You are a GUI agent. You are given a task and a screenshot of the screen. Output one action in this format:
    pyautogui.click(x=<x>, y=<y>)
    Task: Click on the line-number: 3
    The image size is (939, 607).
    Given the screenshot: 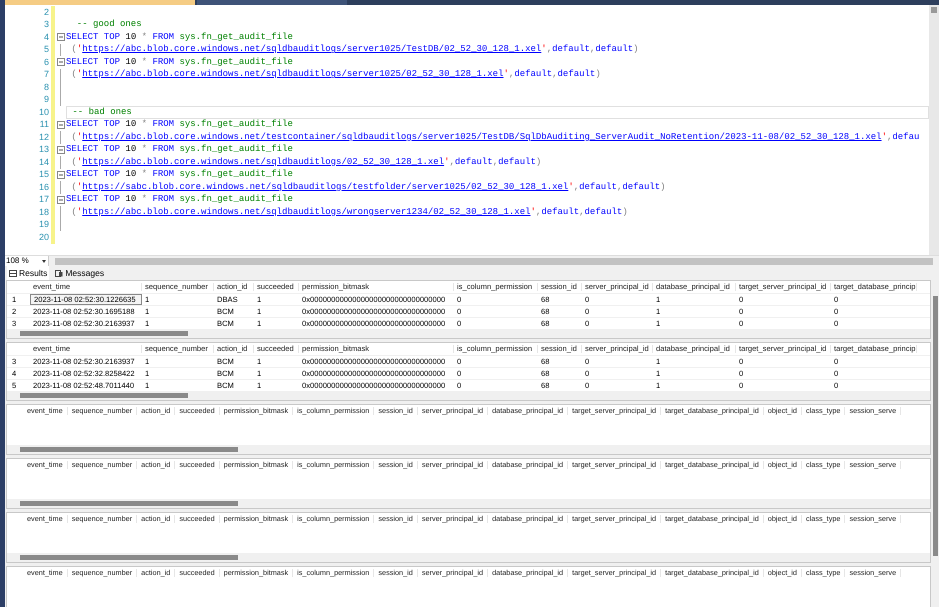 What is the action you would take?
    pyautogui.click(x=46, y=25)
    